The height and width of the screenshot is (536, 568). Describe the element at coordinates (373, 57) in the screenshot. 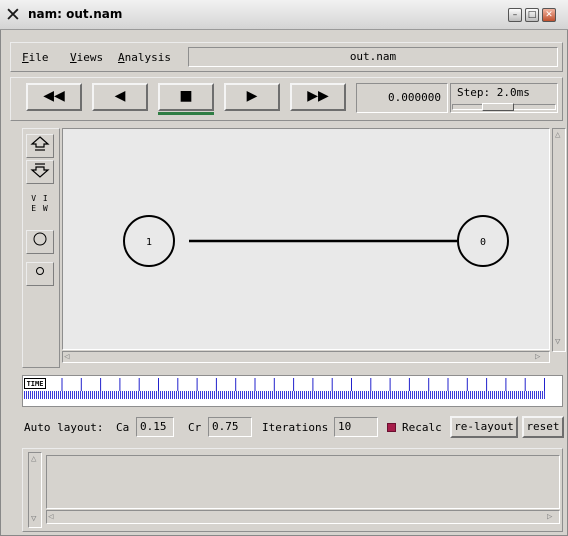

I see `filename-display: out.nam` at that location.